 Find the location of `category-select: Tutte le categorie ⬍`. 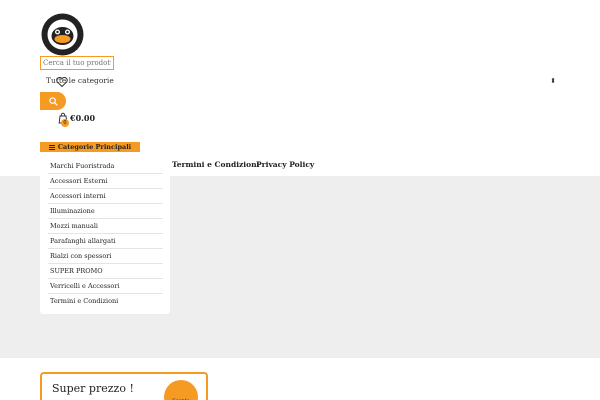

category-select: Tutte le categorie ⬍ is located at coordinates (300, 81).